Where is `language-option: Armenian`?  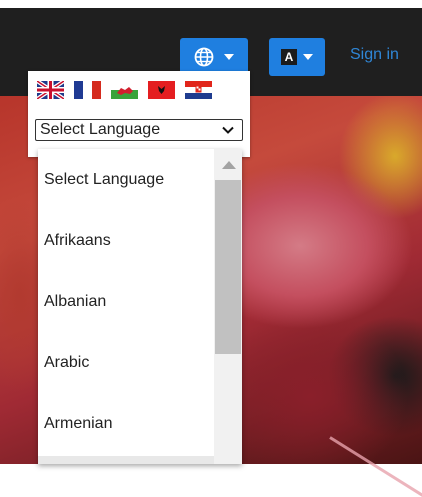 language-option: Armenian is located at coordinates (126, 423).